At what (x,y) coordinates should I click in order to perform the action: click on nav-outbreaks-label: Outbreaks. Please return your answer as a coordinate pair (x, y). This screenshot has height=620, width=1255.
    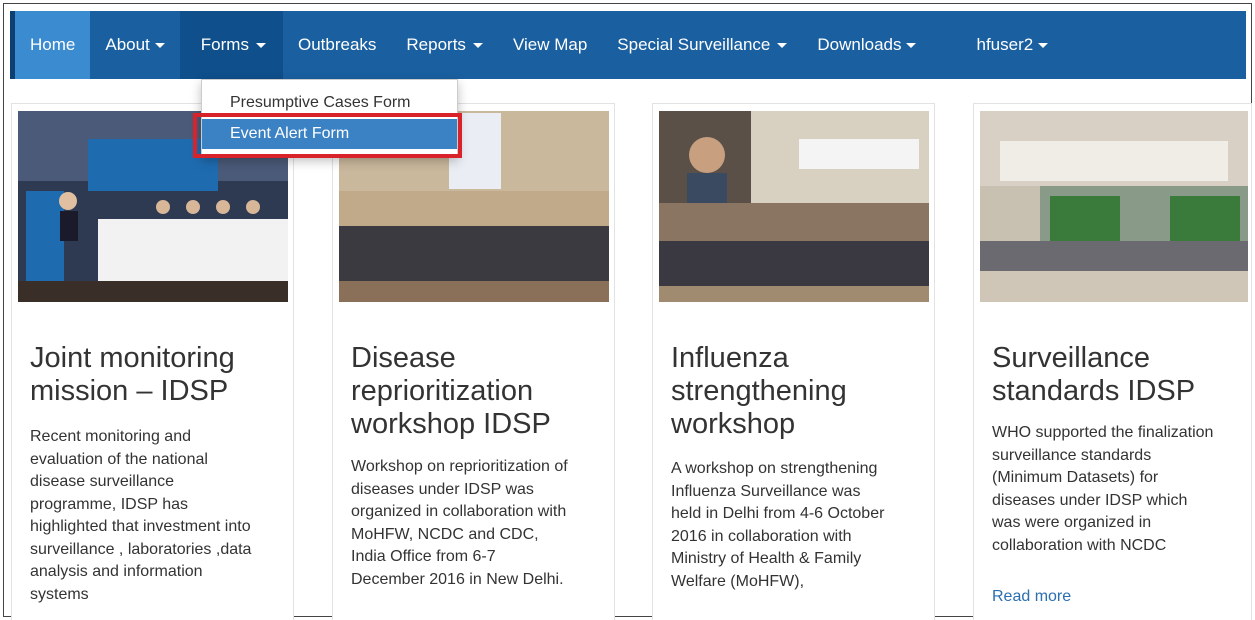
    Looking at the image, I should click on (337, 44).